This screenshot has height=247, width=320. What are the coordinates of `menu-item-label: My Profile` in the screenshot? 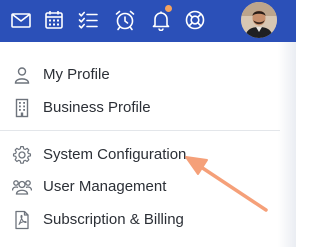 It's located at (76, 74).